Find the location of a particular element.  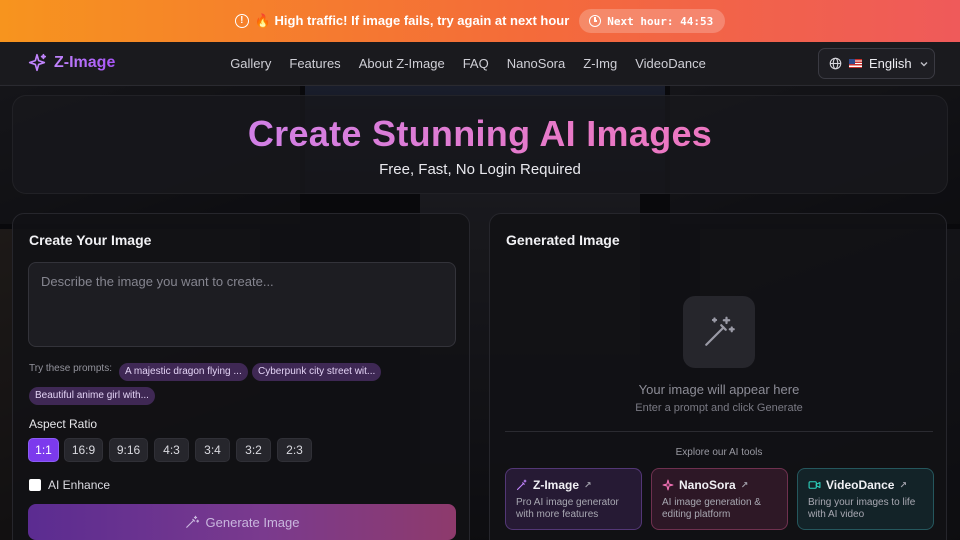

tool-name: Z-Image is located at coordinates (556, 485).